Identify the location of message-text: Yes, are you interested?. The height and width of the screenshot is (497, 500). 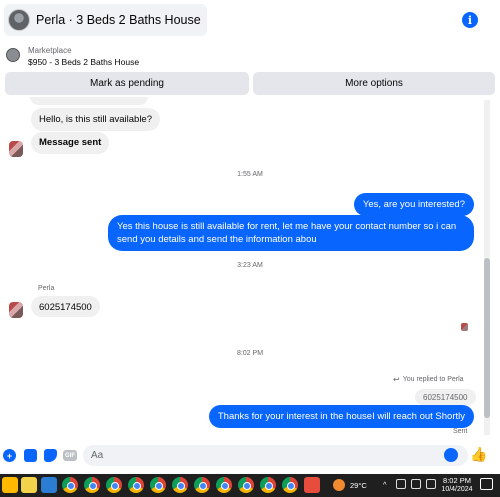
(413, 204).